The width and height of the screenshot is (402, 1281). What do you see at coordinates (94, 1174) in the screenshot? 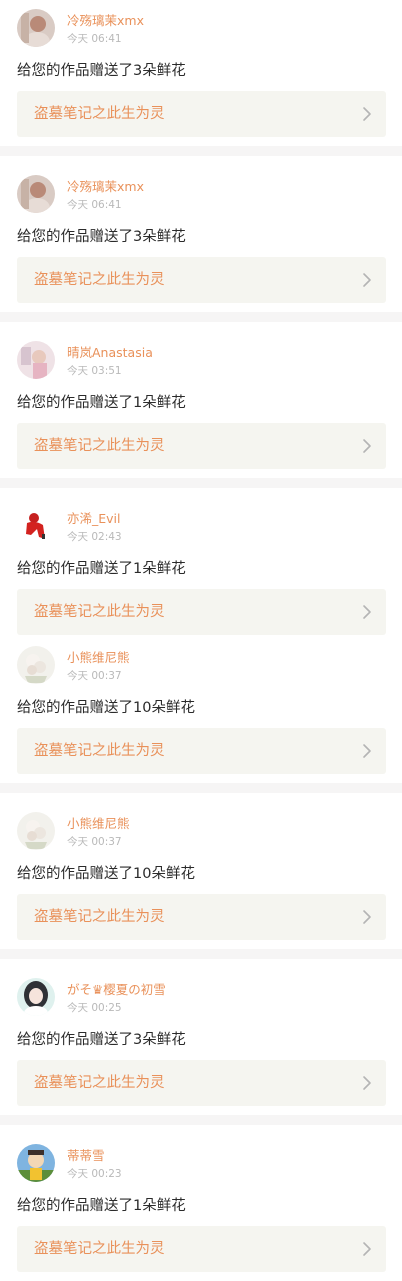
I see `timestamp: 今天 00:23` at bounding box center [94, 1174].